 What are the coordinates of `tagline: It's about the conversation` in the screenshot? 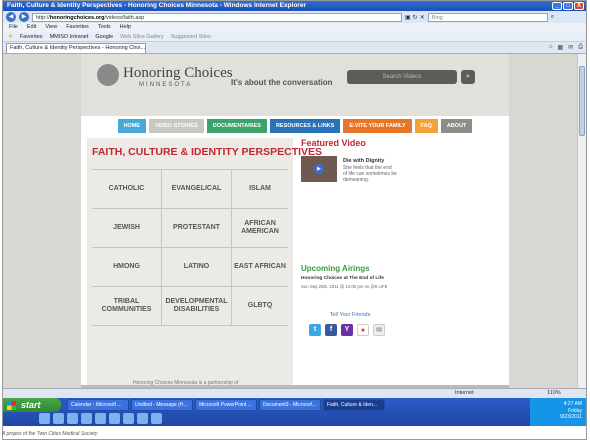 It's located at (282, 82).